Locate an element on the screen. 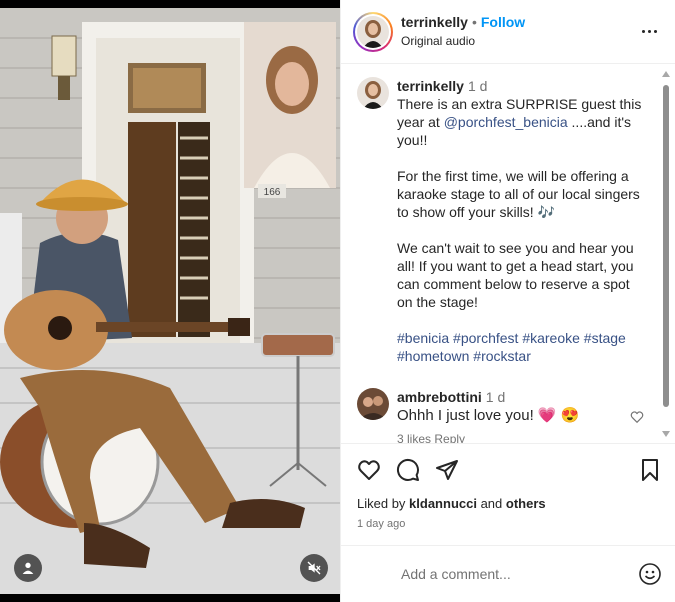 This screenshot has width=675, height=602. hashtag-link: #hometown is located at coordinates (433, 356).